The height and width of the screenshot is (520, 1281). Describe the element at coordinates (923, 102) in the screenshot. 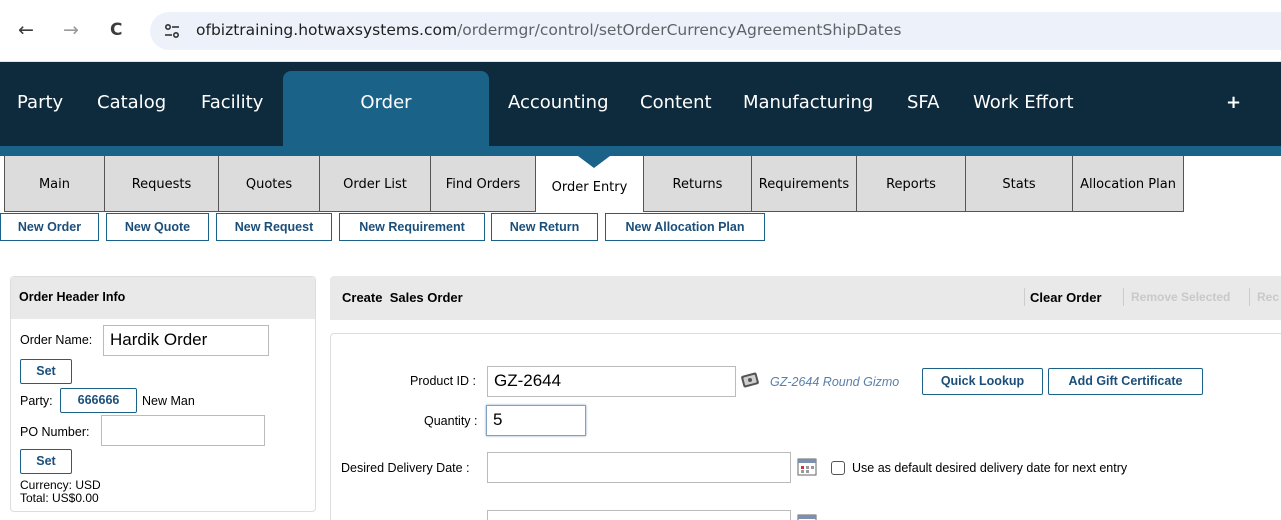

I see `nav-item-sfa: SFA` at that location.